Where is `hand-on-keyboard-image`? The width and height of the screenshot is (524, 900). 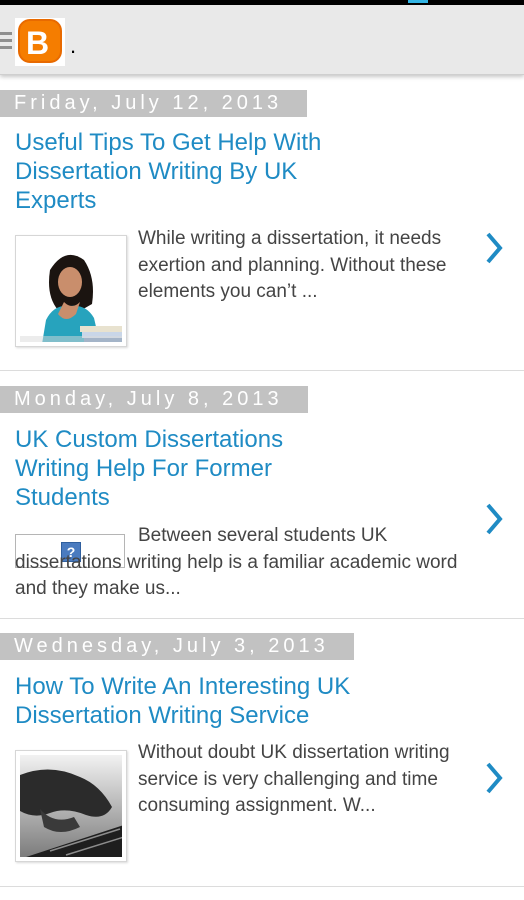
hand-on-keyboard-image is located at coordinates (71, 806).